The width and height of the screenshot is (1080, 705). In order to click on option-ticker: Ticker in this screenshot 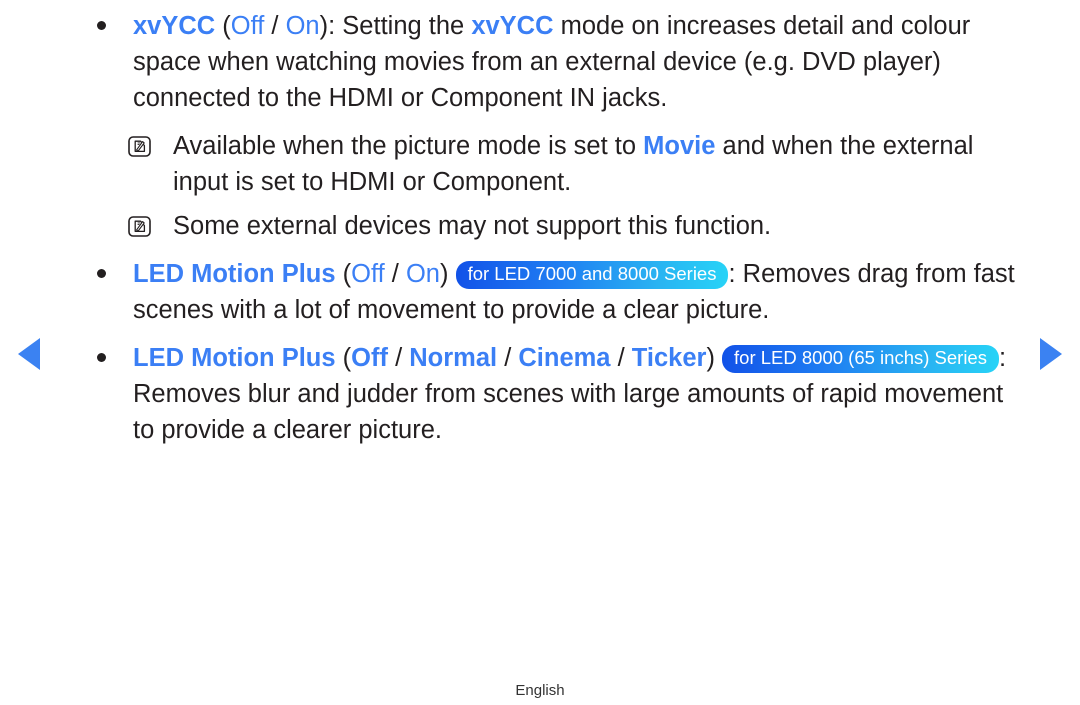, I will do `click(669, 358)`.